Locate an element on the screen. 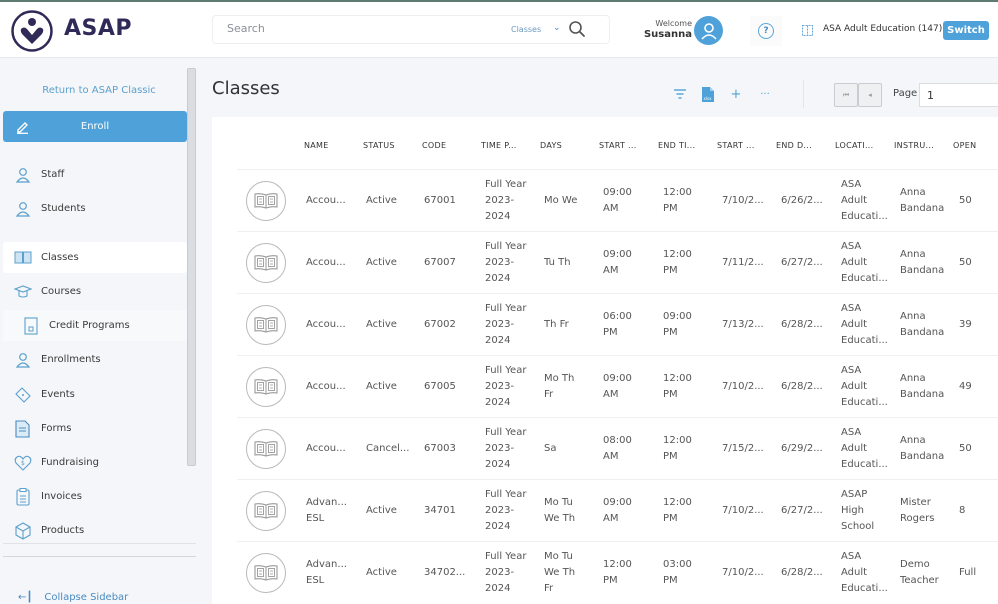 The width and height of the screenshot is (998, 604). page-number-input is located at coordinates (958, 95).